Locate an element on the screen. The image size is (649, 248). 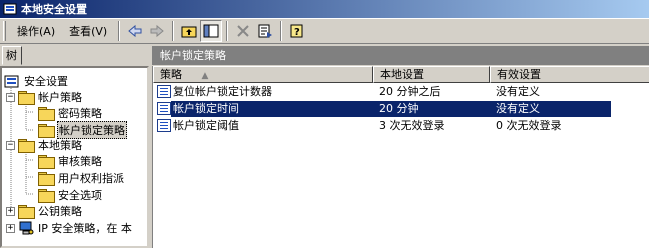
toolbar-grip is located at coordinates (4, 31).